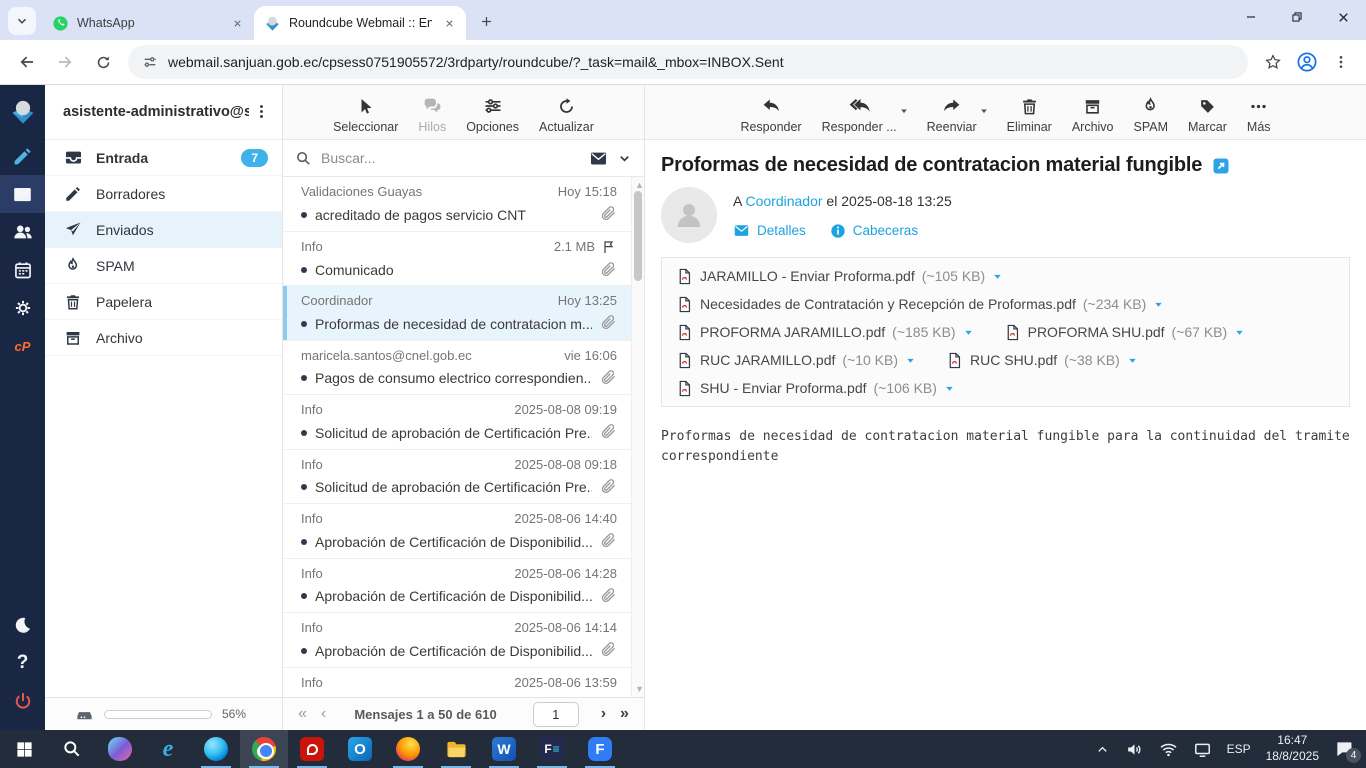  Describe the element at coordinates (22, 663) in the screenshot. I see `help-icon: ?` at that location.